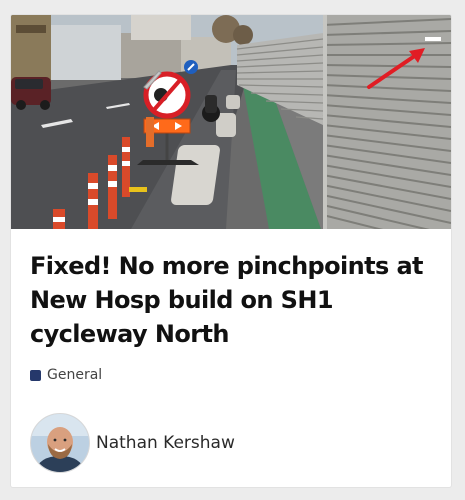  Describe the element at coordinates (75, 375) in the screenshot. I see `category-label: General` at that location.